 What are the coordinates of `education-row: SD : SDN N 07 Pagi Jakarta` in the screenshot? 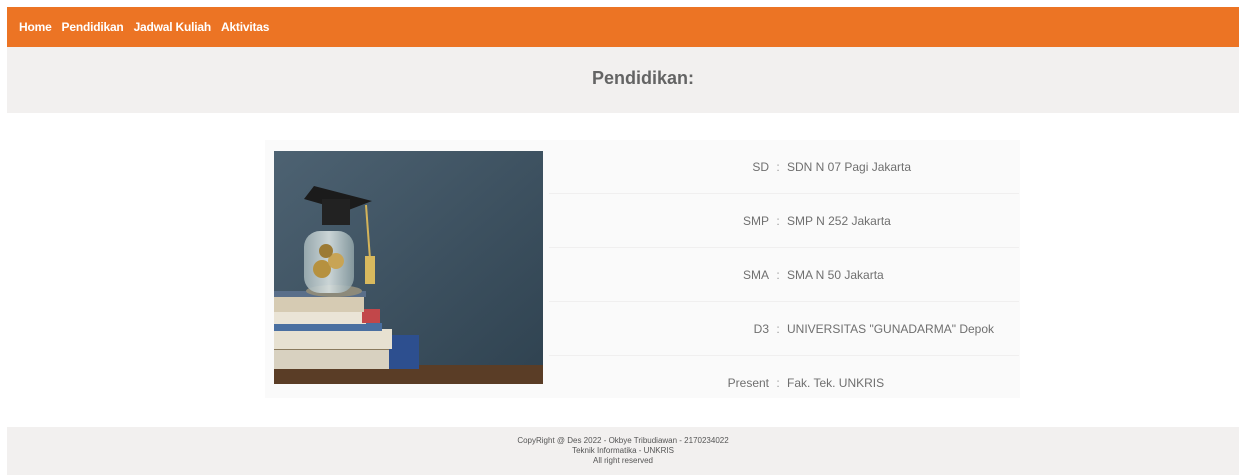 It's located at (784, 167).